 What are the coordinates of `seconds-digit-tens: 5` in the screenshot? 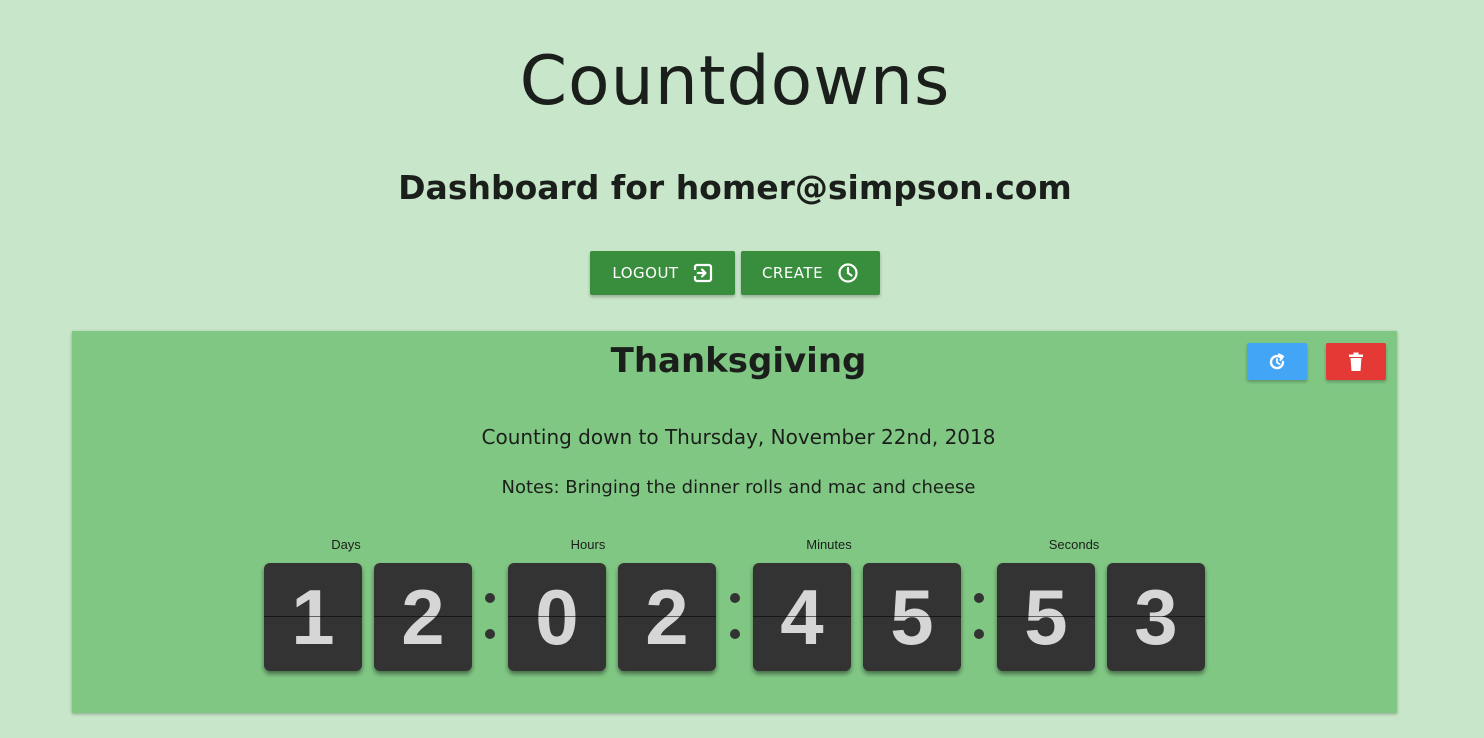 It's located at (1046, 617).